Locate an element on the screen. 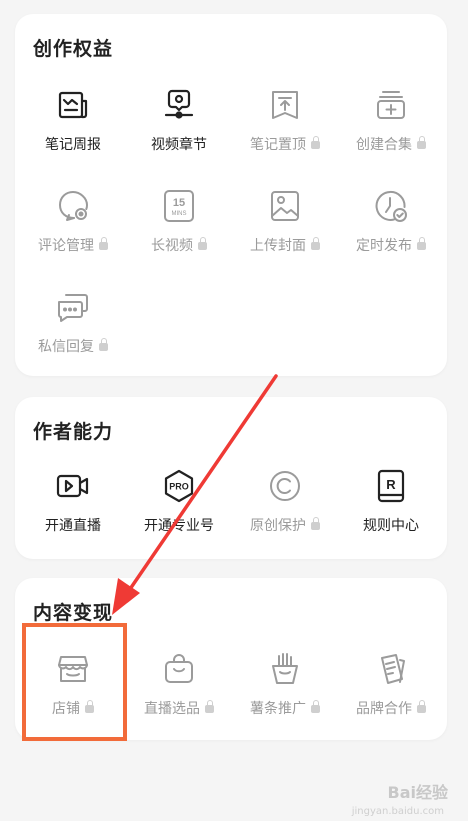  item-label: 直播选品 is located at coordinates (179, 708).